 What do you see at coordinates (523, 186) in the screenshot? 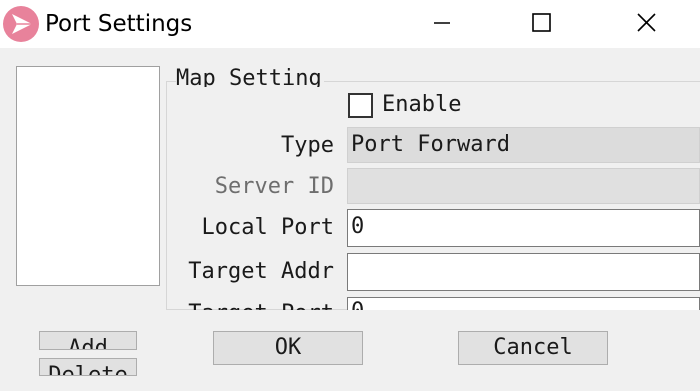
I see `server-id-field` at bounding box center [523, 186].